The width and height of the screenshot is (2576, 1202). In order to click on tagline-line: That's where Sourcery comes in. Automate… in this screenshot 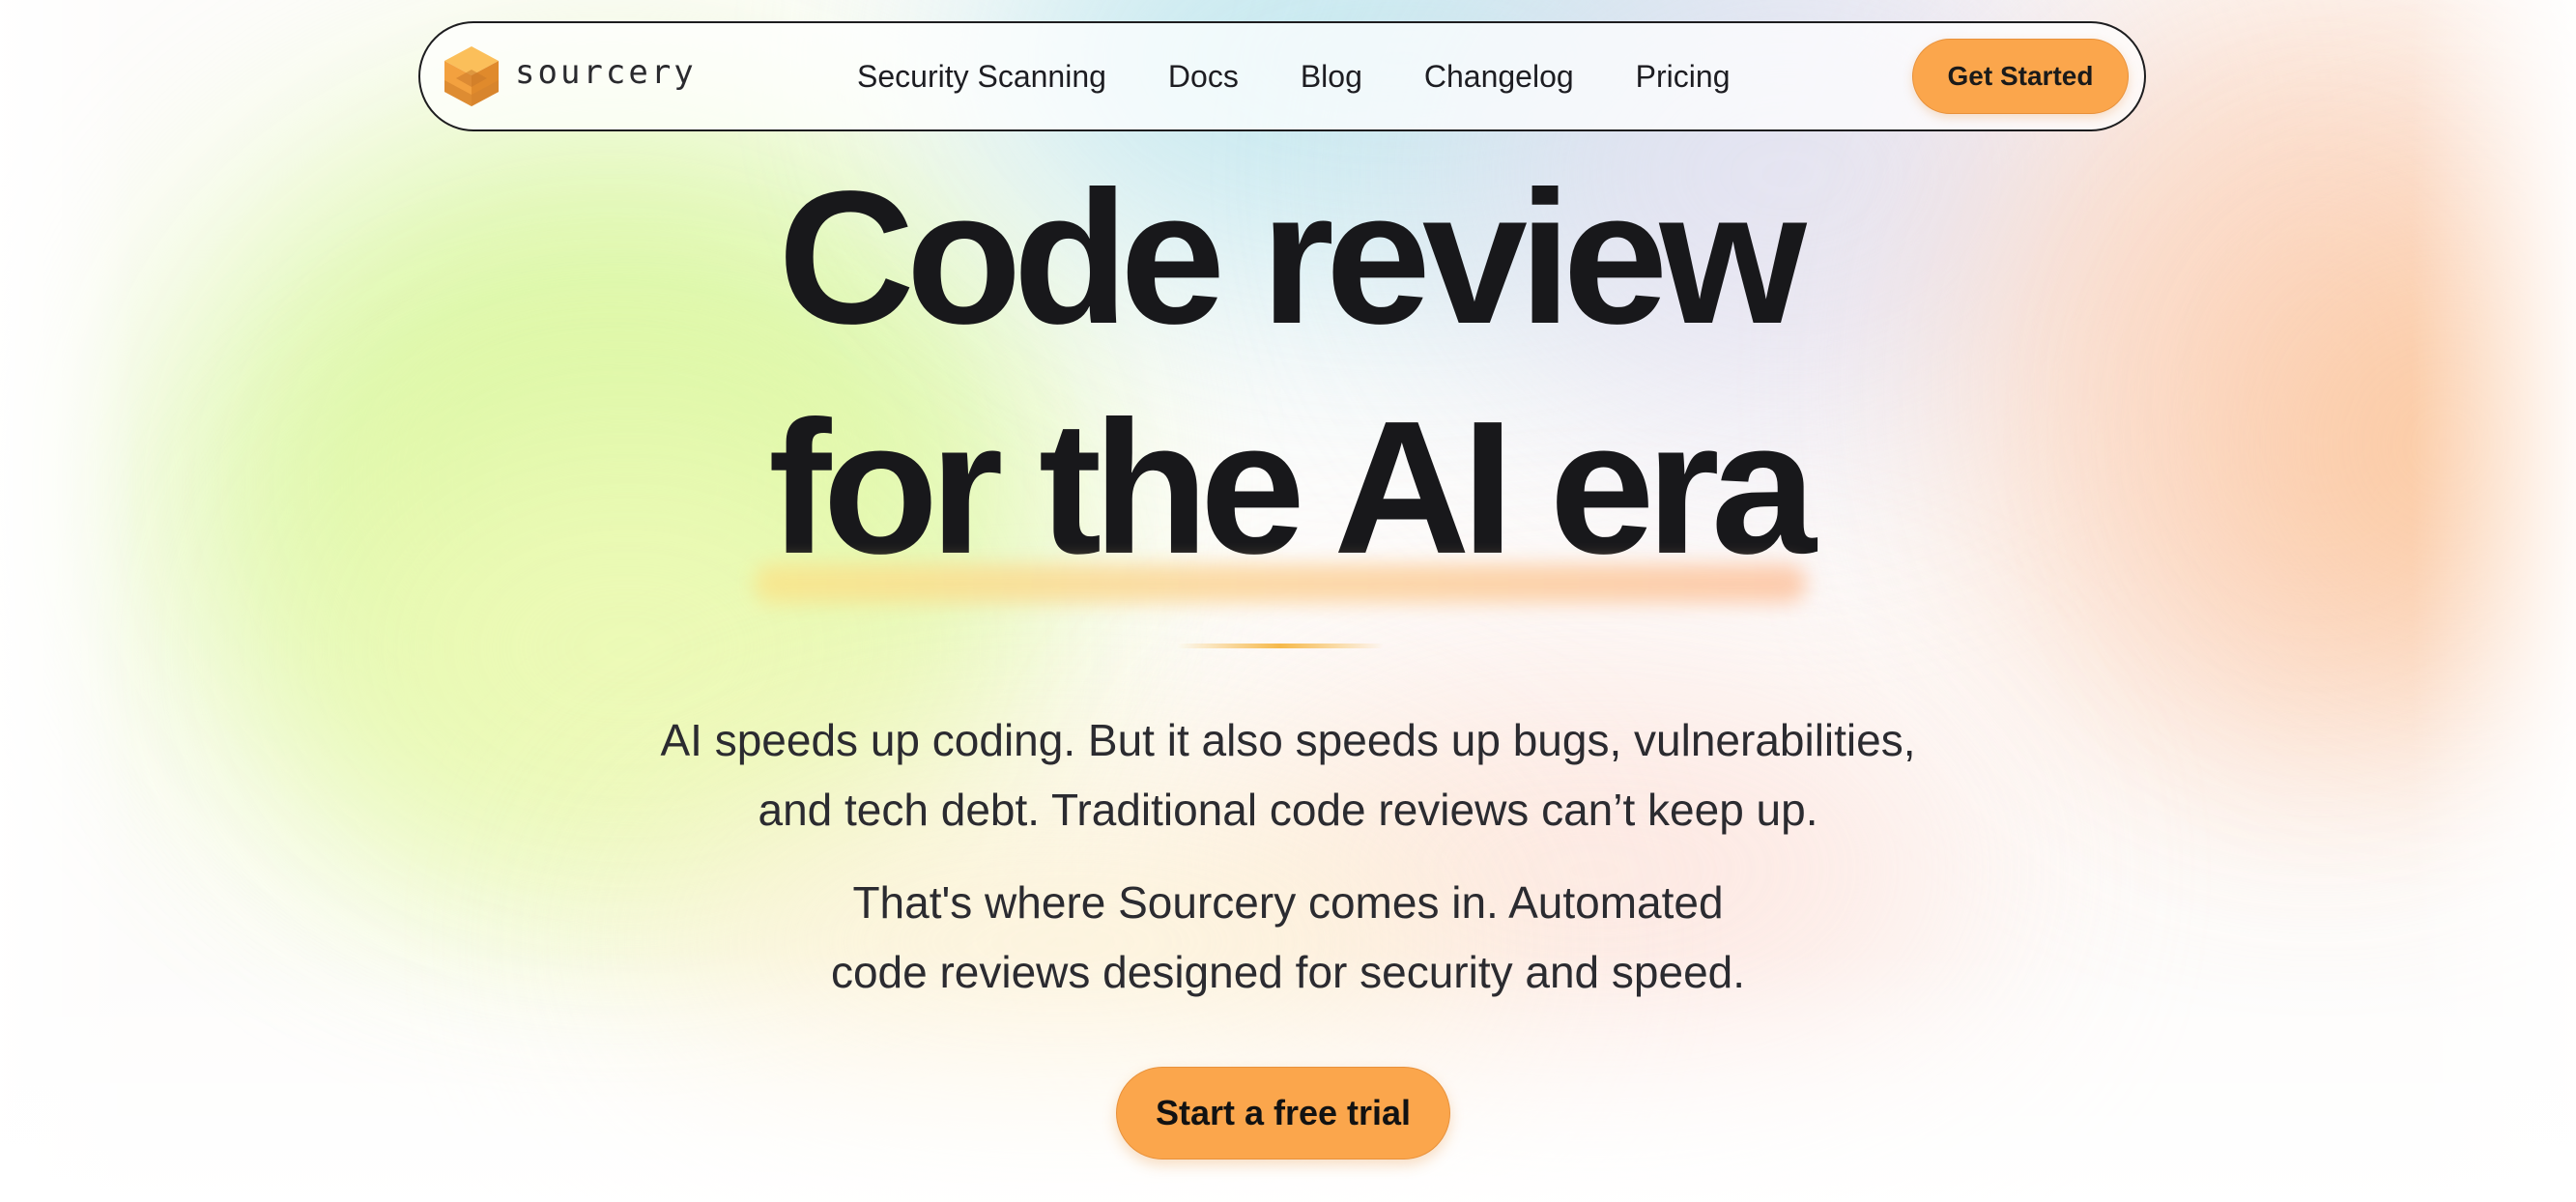, I will do `click(1288, 902)`.